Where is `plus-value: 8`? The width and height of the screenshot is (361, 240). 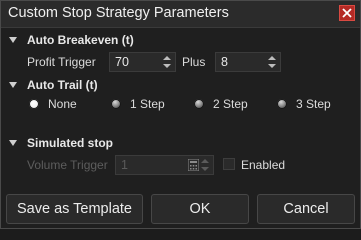 plus-value: 8 is located at coordinates (224, 62).